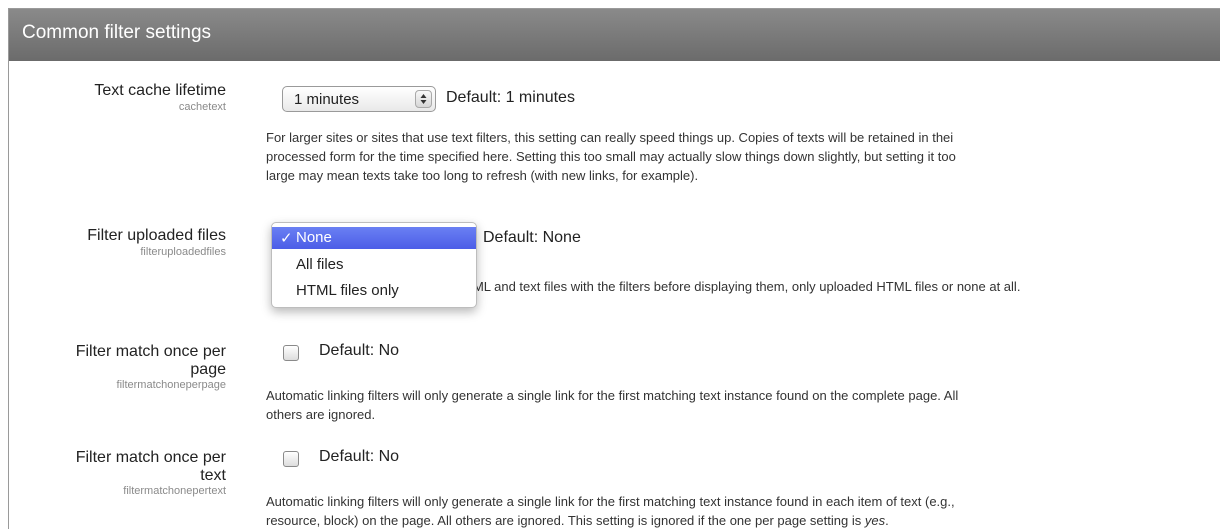 This screenshot has height=529, width=1220. What do you see at coordinates (160, 90) in the screenshot?
I see `cachetext-label: Text cache lifetime` at bounding box center [160, 90].